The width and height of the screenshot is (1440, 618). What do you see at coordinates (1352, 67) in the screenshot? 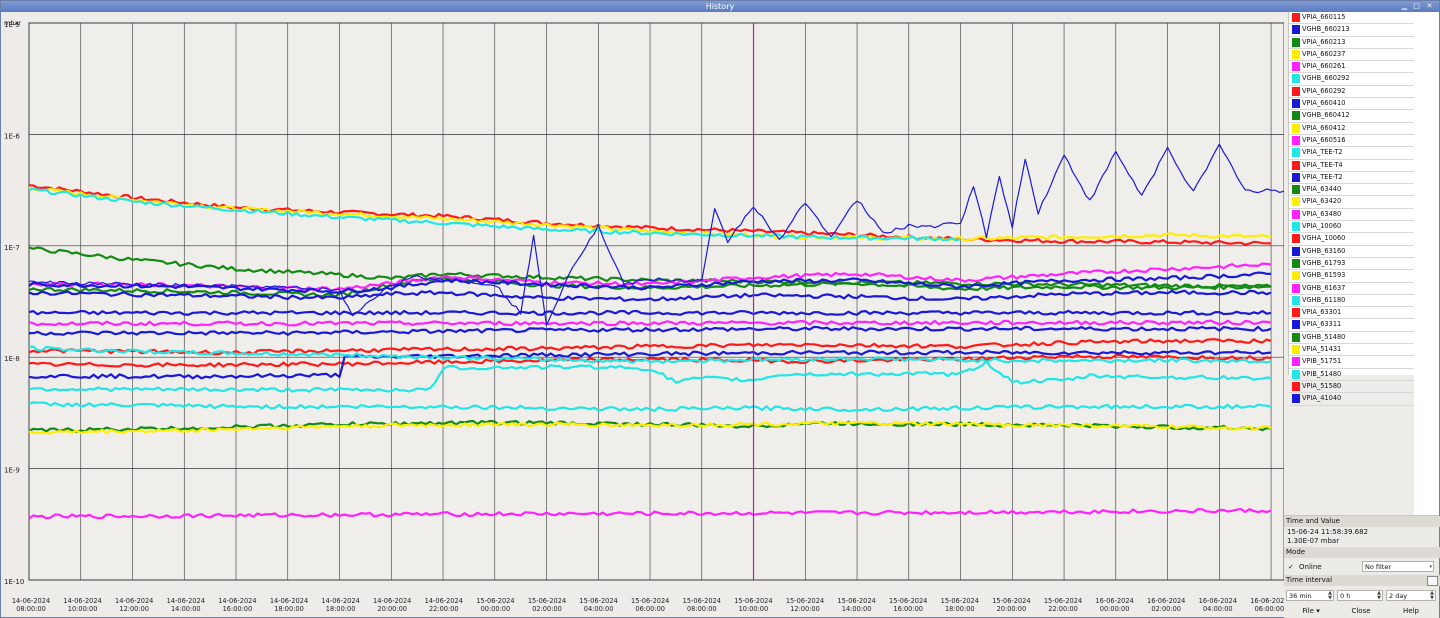
I see `legend-item: VPIA_660261` at bounding box center [1352, 67].